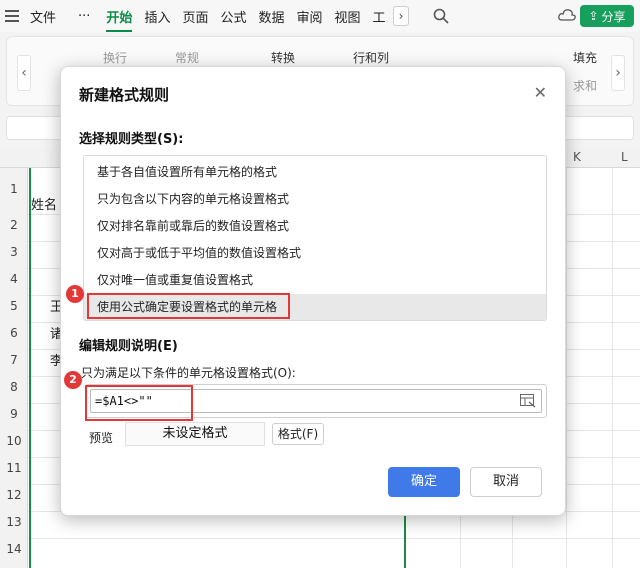 The height and width of the screenshot is (568, 640). Describe the element at coordinates (14, 368) in the screenshot. I see `row-headers: 1 2 3 4 5 6 7 8 9 10 11 12 13 14` at that location.